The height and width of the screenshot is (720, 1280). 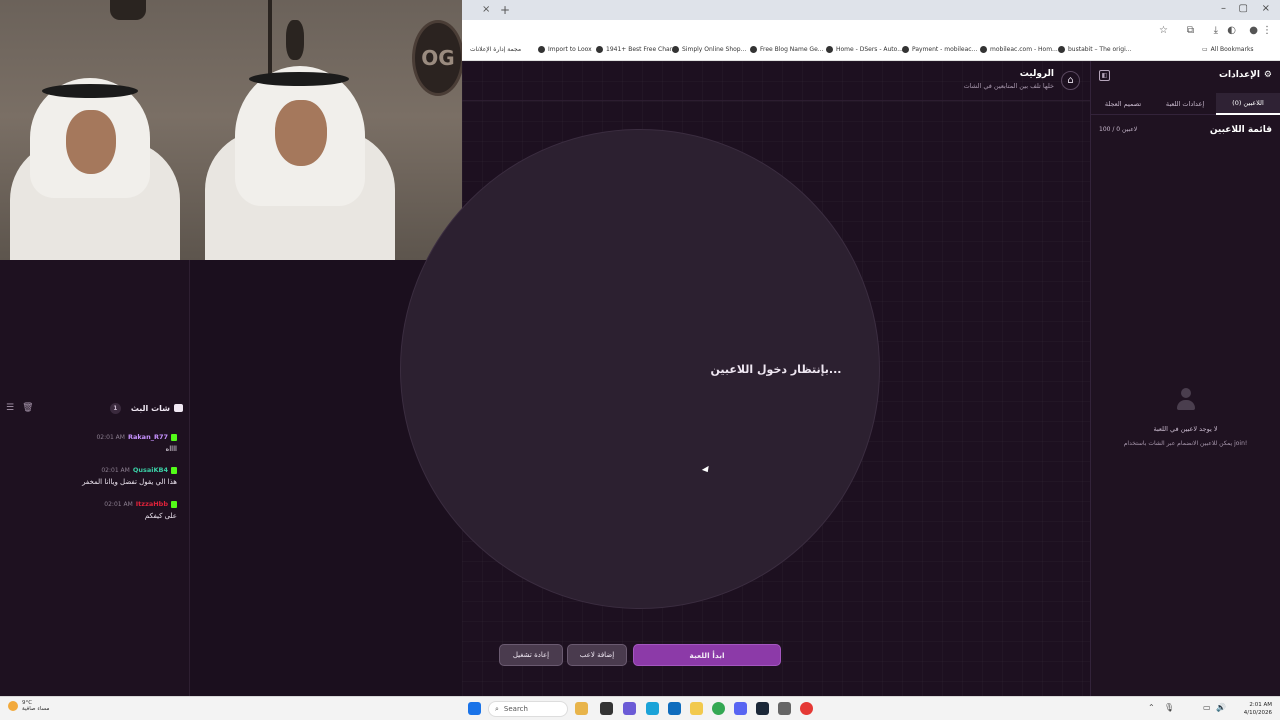 What do you see at coordinates (674, 708) in the screenshot?
I see `store-icon` at bounding box center [674, 708].